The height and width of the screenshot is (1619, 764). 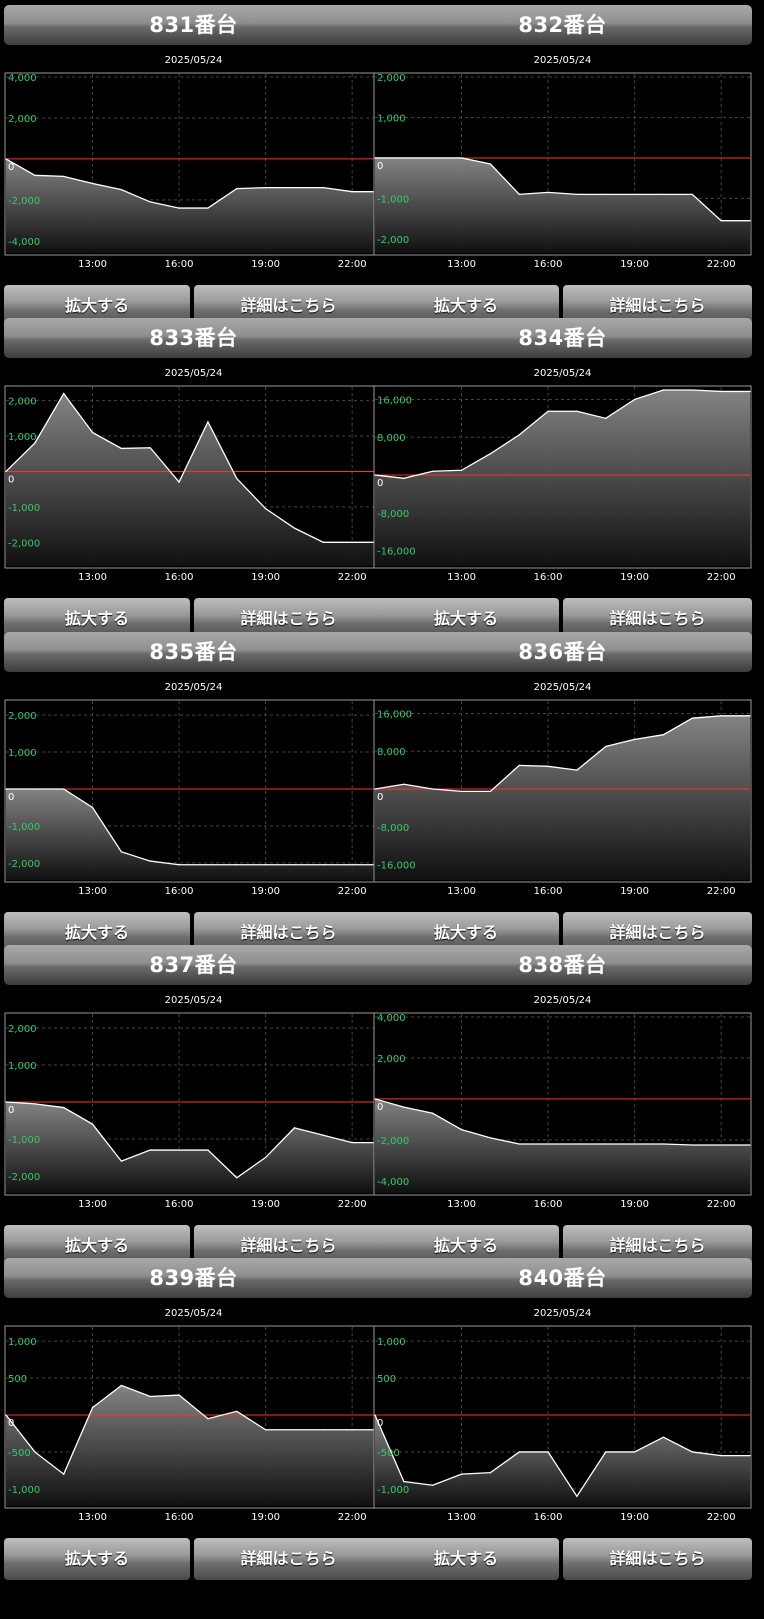 What do you see at coordinates (193, 1278) in the screenshot?
I see `machine-title: 839番台` at bounding box center [193, 1278].